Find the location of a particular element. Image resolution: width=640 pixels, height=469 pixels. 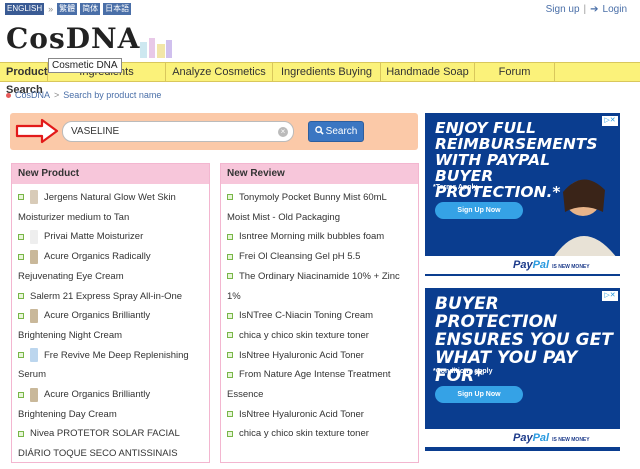

list-item: Moist Mist - Old Packaging is located at coordinates (319, 218).